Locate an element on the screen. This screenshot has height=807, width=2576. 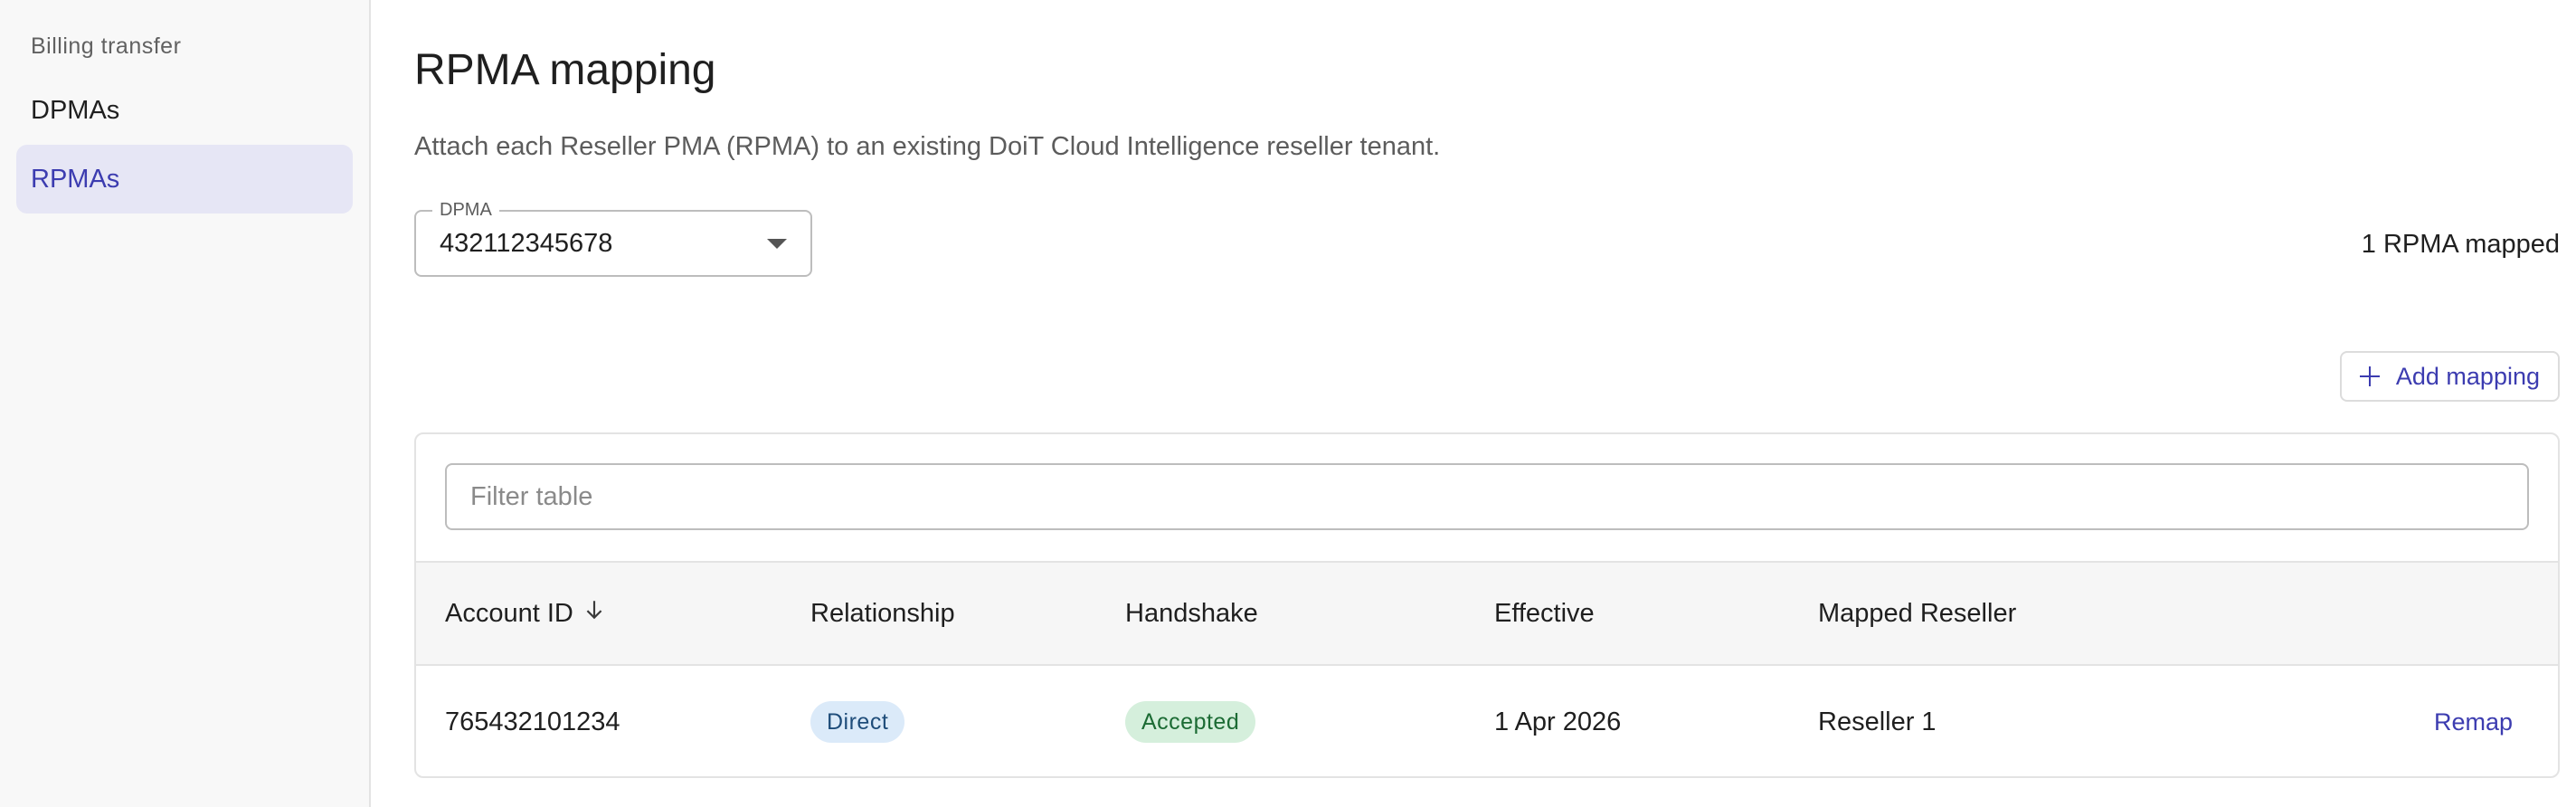
column-header-effective: Effective is located at coordinates (1545, 613).